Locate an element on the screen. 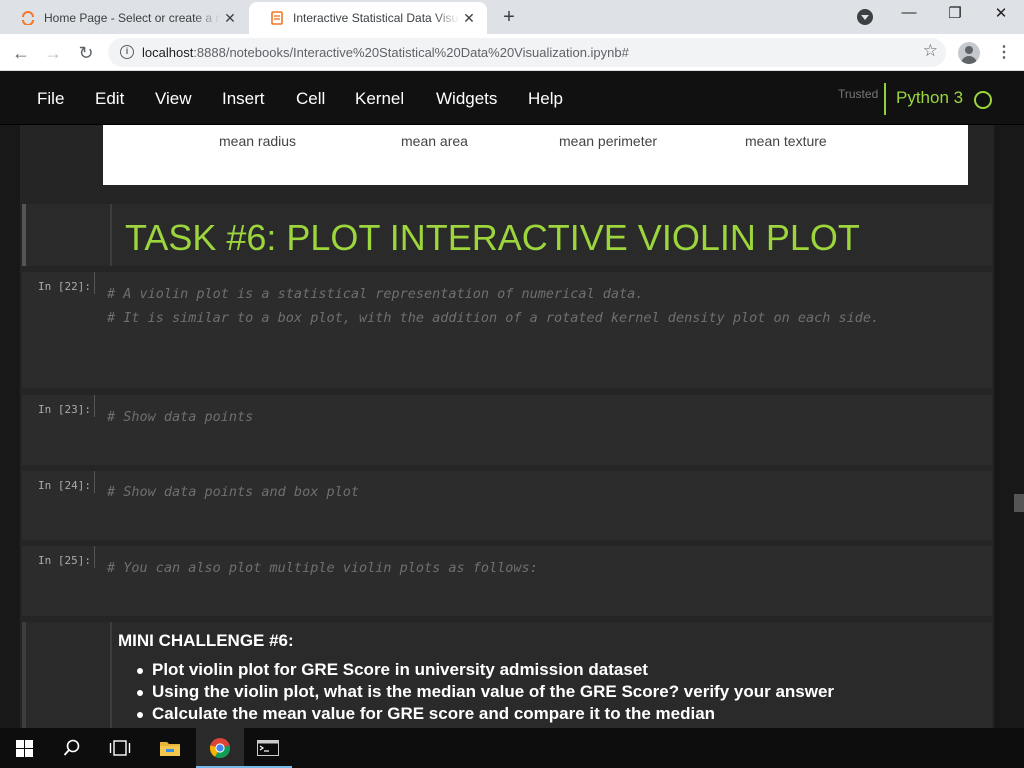 Image resolution: width=1024 pixels, height=768 pixels. cell-prompt: In [22]: is located at coordinates (64, 286).